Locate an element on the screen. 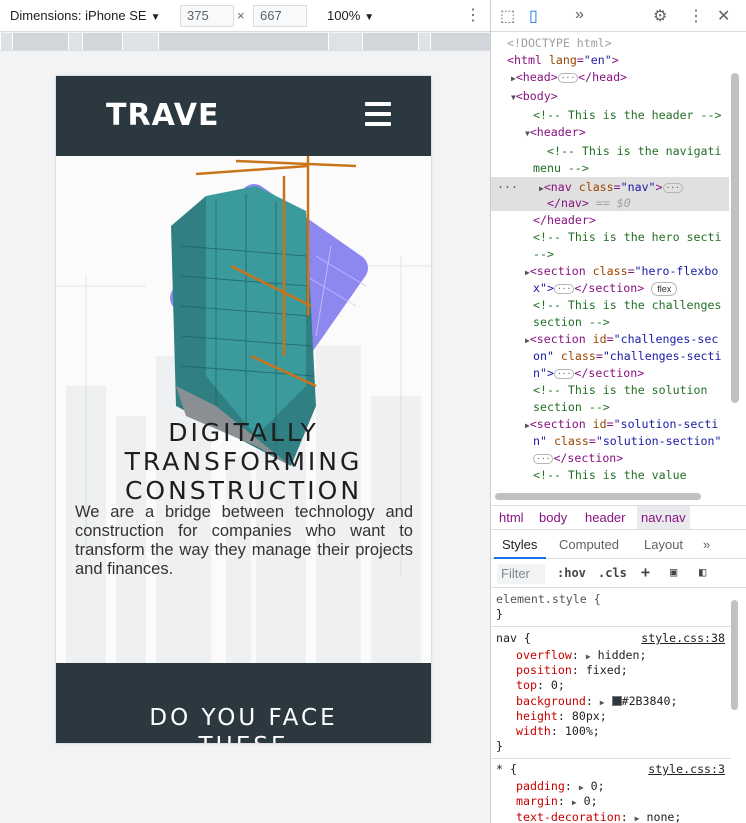 Image resolution: width=746 pixels, height=823 pixels. css-property: width: 100%; is located at coordinates (558, 731).